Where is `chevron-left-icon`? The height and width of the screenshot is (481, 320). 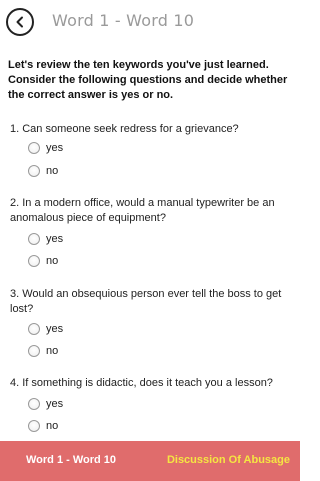 chevron-left-icon is located at coordinates (19, 22).